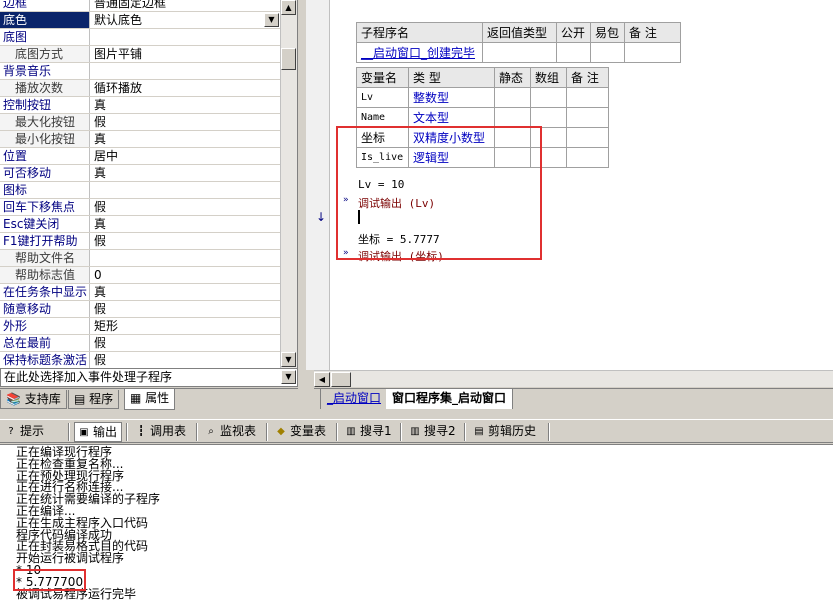  Describe the element at coordinates (185, 5) in the screenshot. I see `property-value: 普通固定边框` at that location.